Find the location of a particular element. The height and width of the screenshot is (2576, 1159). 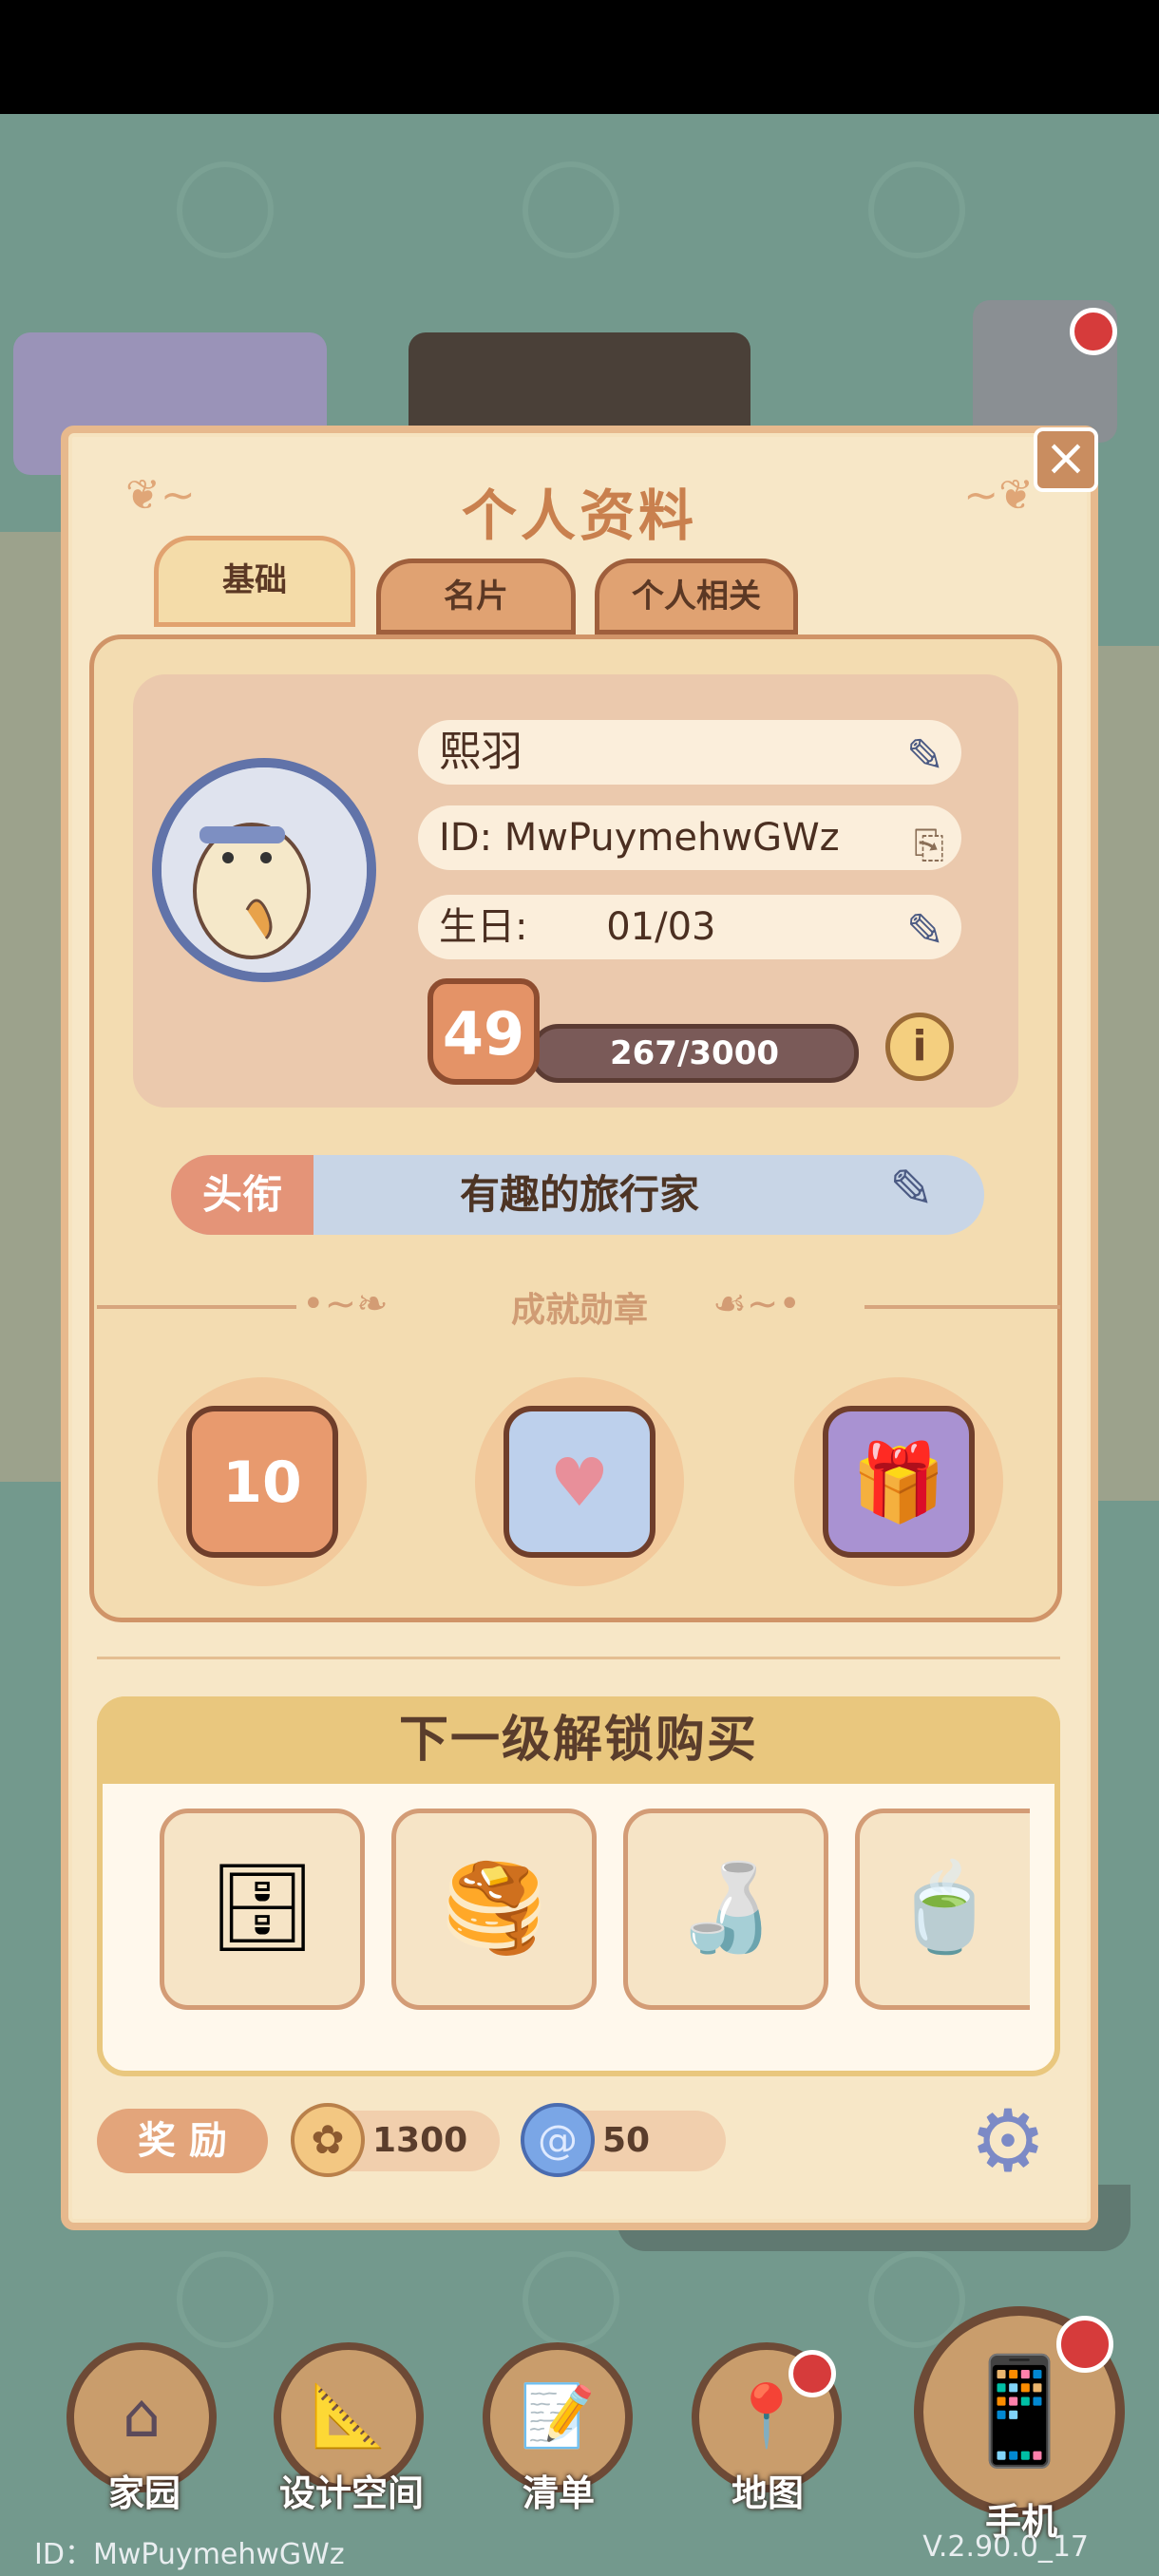

ornament-right-icon: ~❦ is located at coordinates (998, 495).